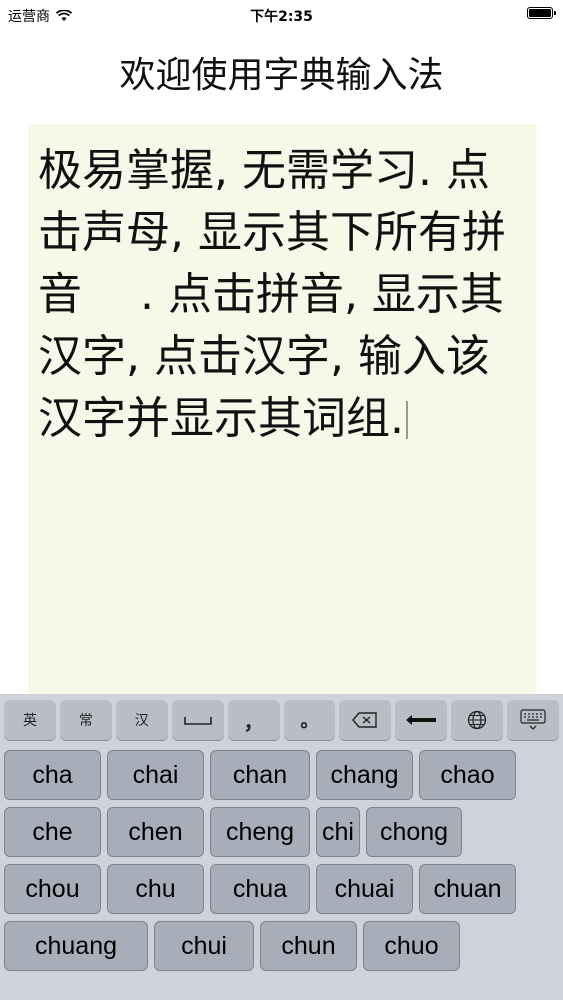 This screenshot has height=1000, width=563. I want to click on return-button, so click(421, 720).